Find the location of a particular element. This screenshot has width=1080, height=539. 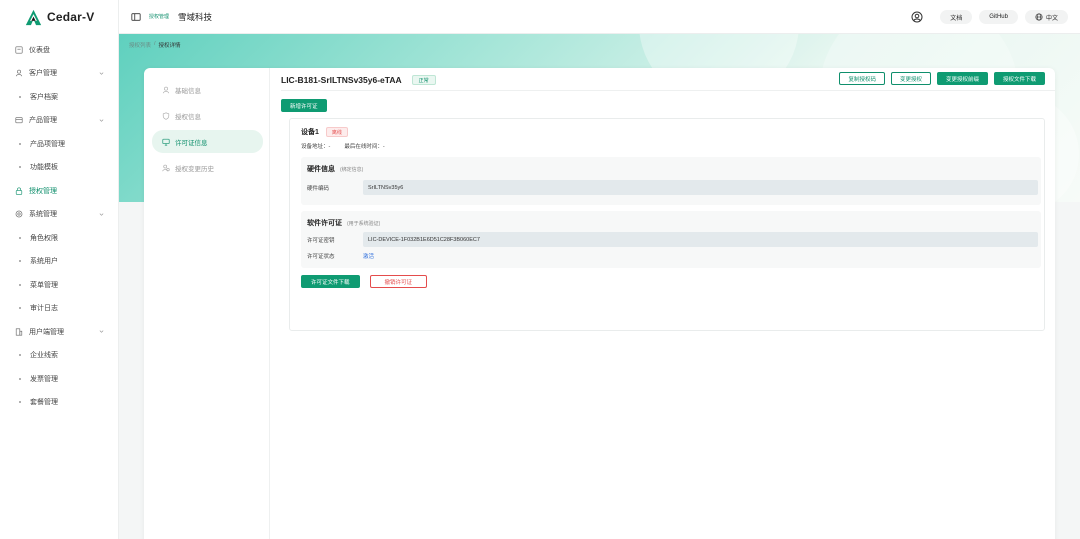

hardware-code-row: 硬件编码 SrILTNSv35y6 is located at coordinates (672, 187).